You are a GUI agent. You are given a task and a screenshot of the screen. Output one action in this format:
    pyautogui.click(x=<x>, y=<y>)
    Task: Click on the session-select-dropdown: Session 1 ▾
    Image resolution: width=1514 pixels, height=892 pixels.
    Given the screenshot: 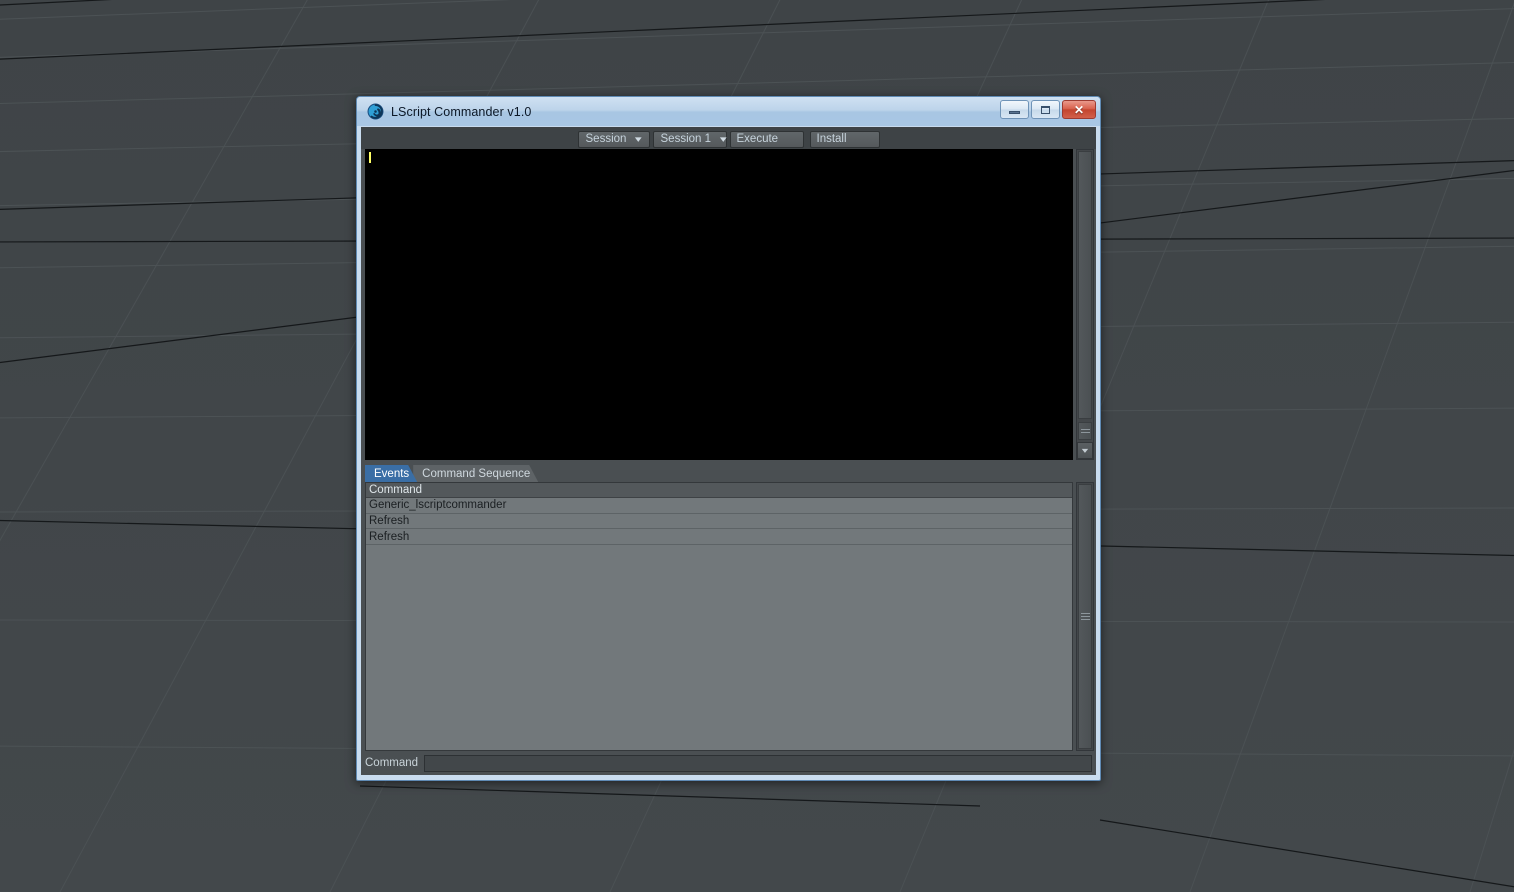 What is the action you would take?
    pyautogui.click(x=689, y=139)
    